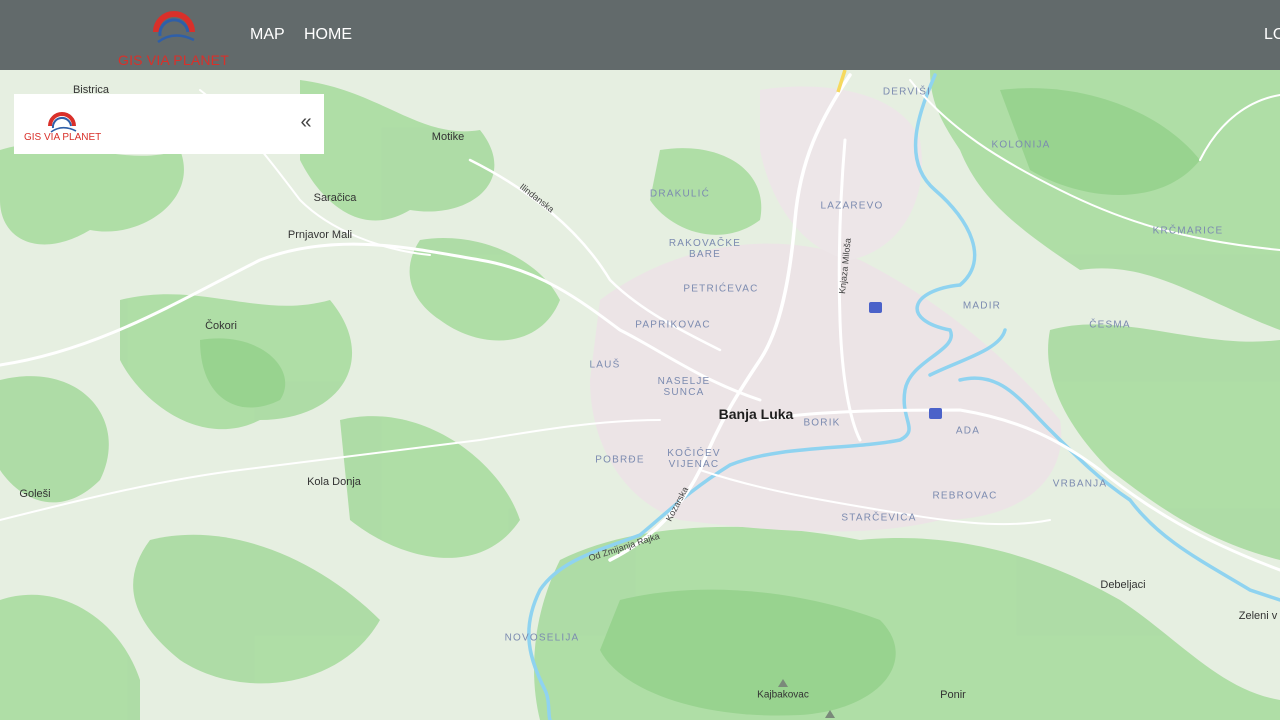 This screenshot has height=720, width=1280. Describe the element at coordinates (640, 35) in the screenshot. I see `top-navbar: GIS VIA PLANET MAP HOME LO` at that location.